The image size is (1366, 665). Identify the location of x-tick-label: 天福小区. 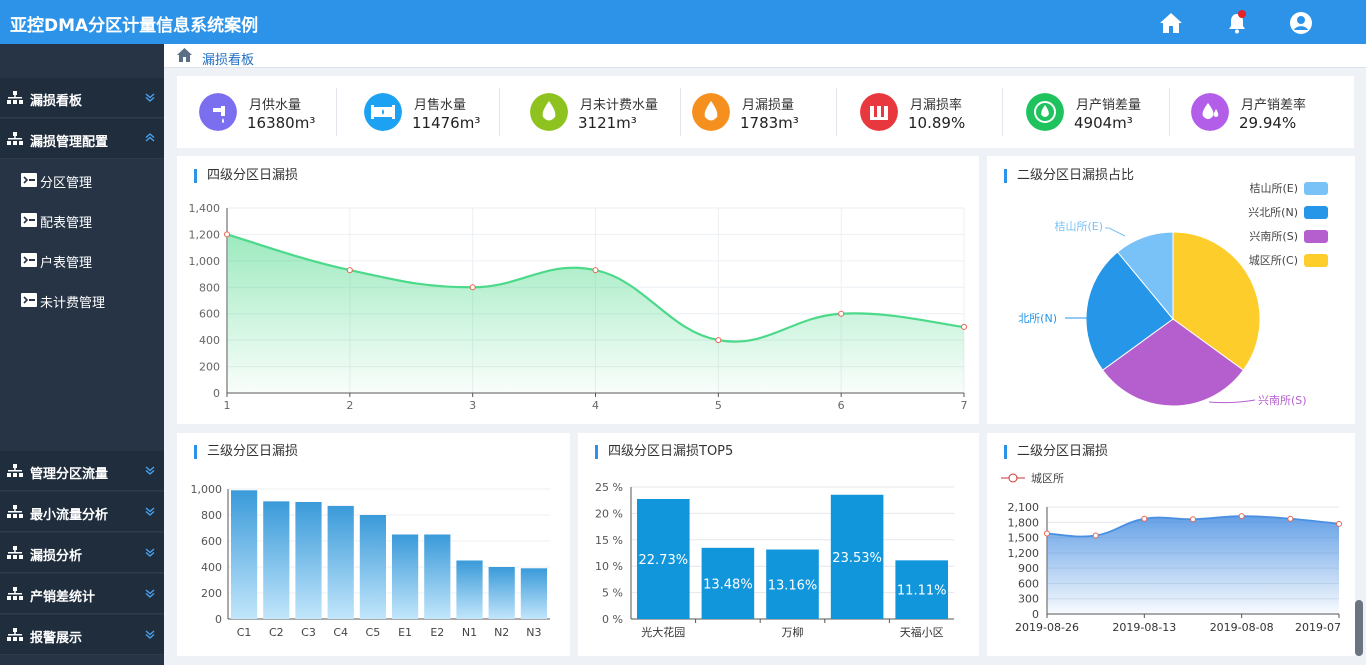
(922, 632).